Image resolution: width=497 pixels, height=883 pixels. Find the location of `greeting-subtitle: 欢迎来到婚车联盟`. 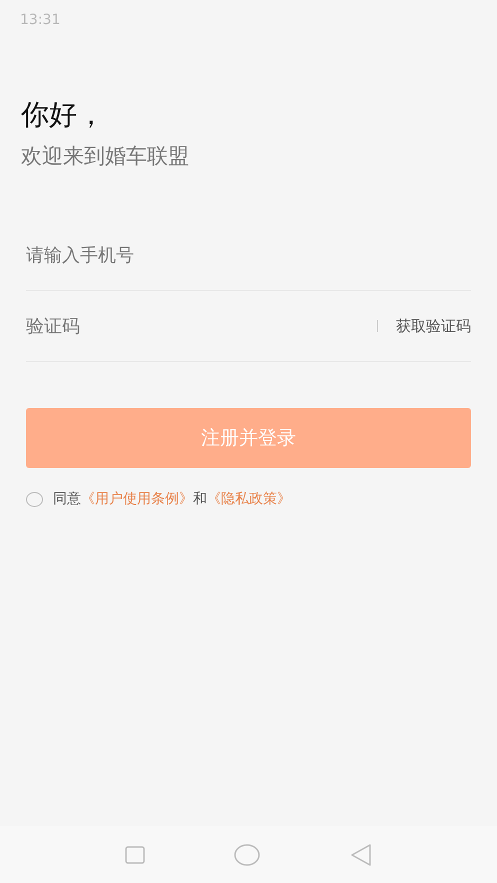

greeting-subtitle: 欢迎来到婚车联盟 is located at coordinates (105, 156).